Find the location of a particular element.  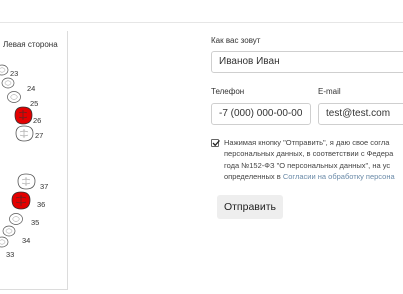

tooth-number-33: 33 is located at coordinates (10, 254).